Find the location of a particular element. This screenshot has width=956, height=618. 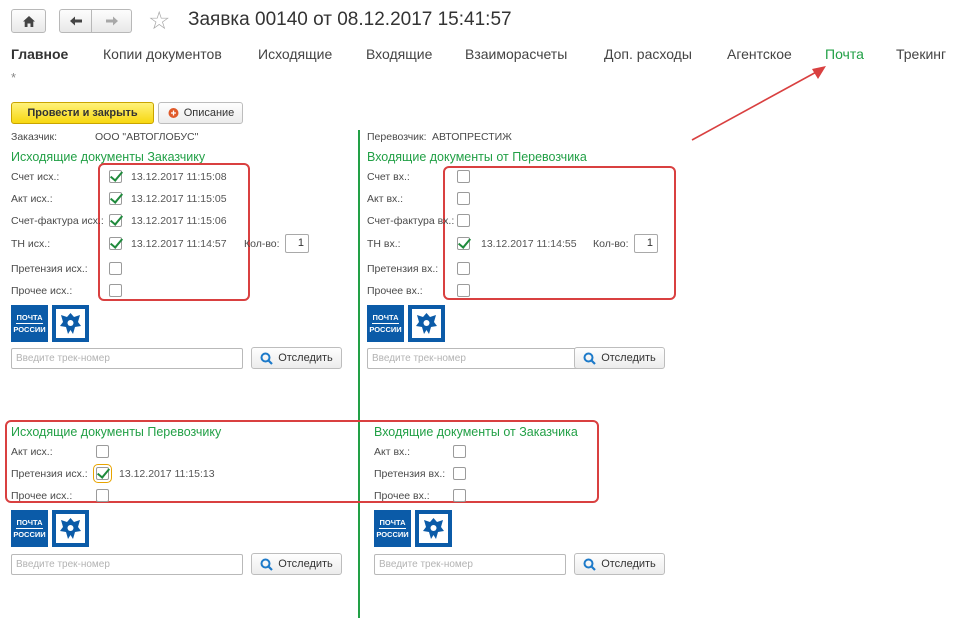

out-customer-label: Акт исх.: is located at coordinates (32, 199).